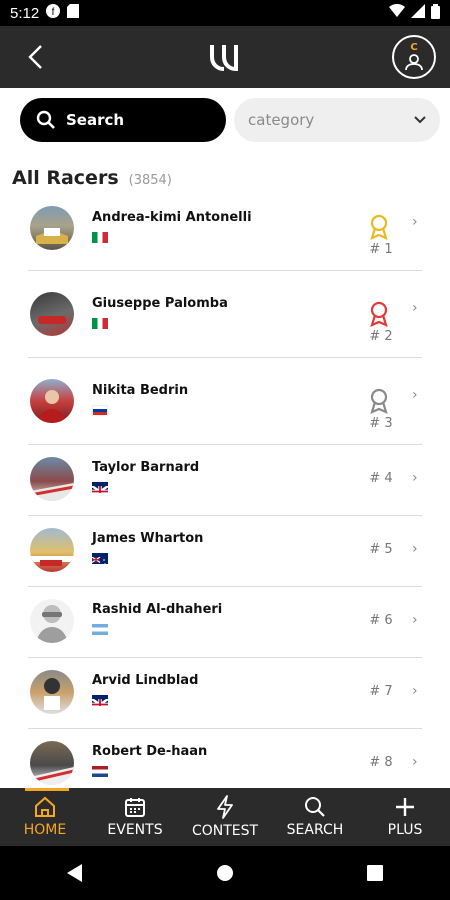 Image resolution: width=450 pixels, height=900 pixels. What do you see at coordinates (225, 622) in the screenshot?
I see `racer-row: Rashid Al-dhaheri # 6 ›` at bounding box center [225, 622].